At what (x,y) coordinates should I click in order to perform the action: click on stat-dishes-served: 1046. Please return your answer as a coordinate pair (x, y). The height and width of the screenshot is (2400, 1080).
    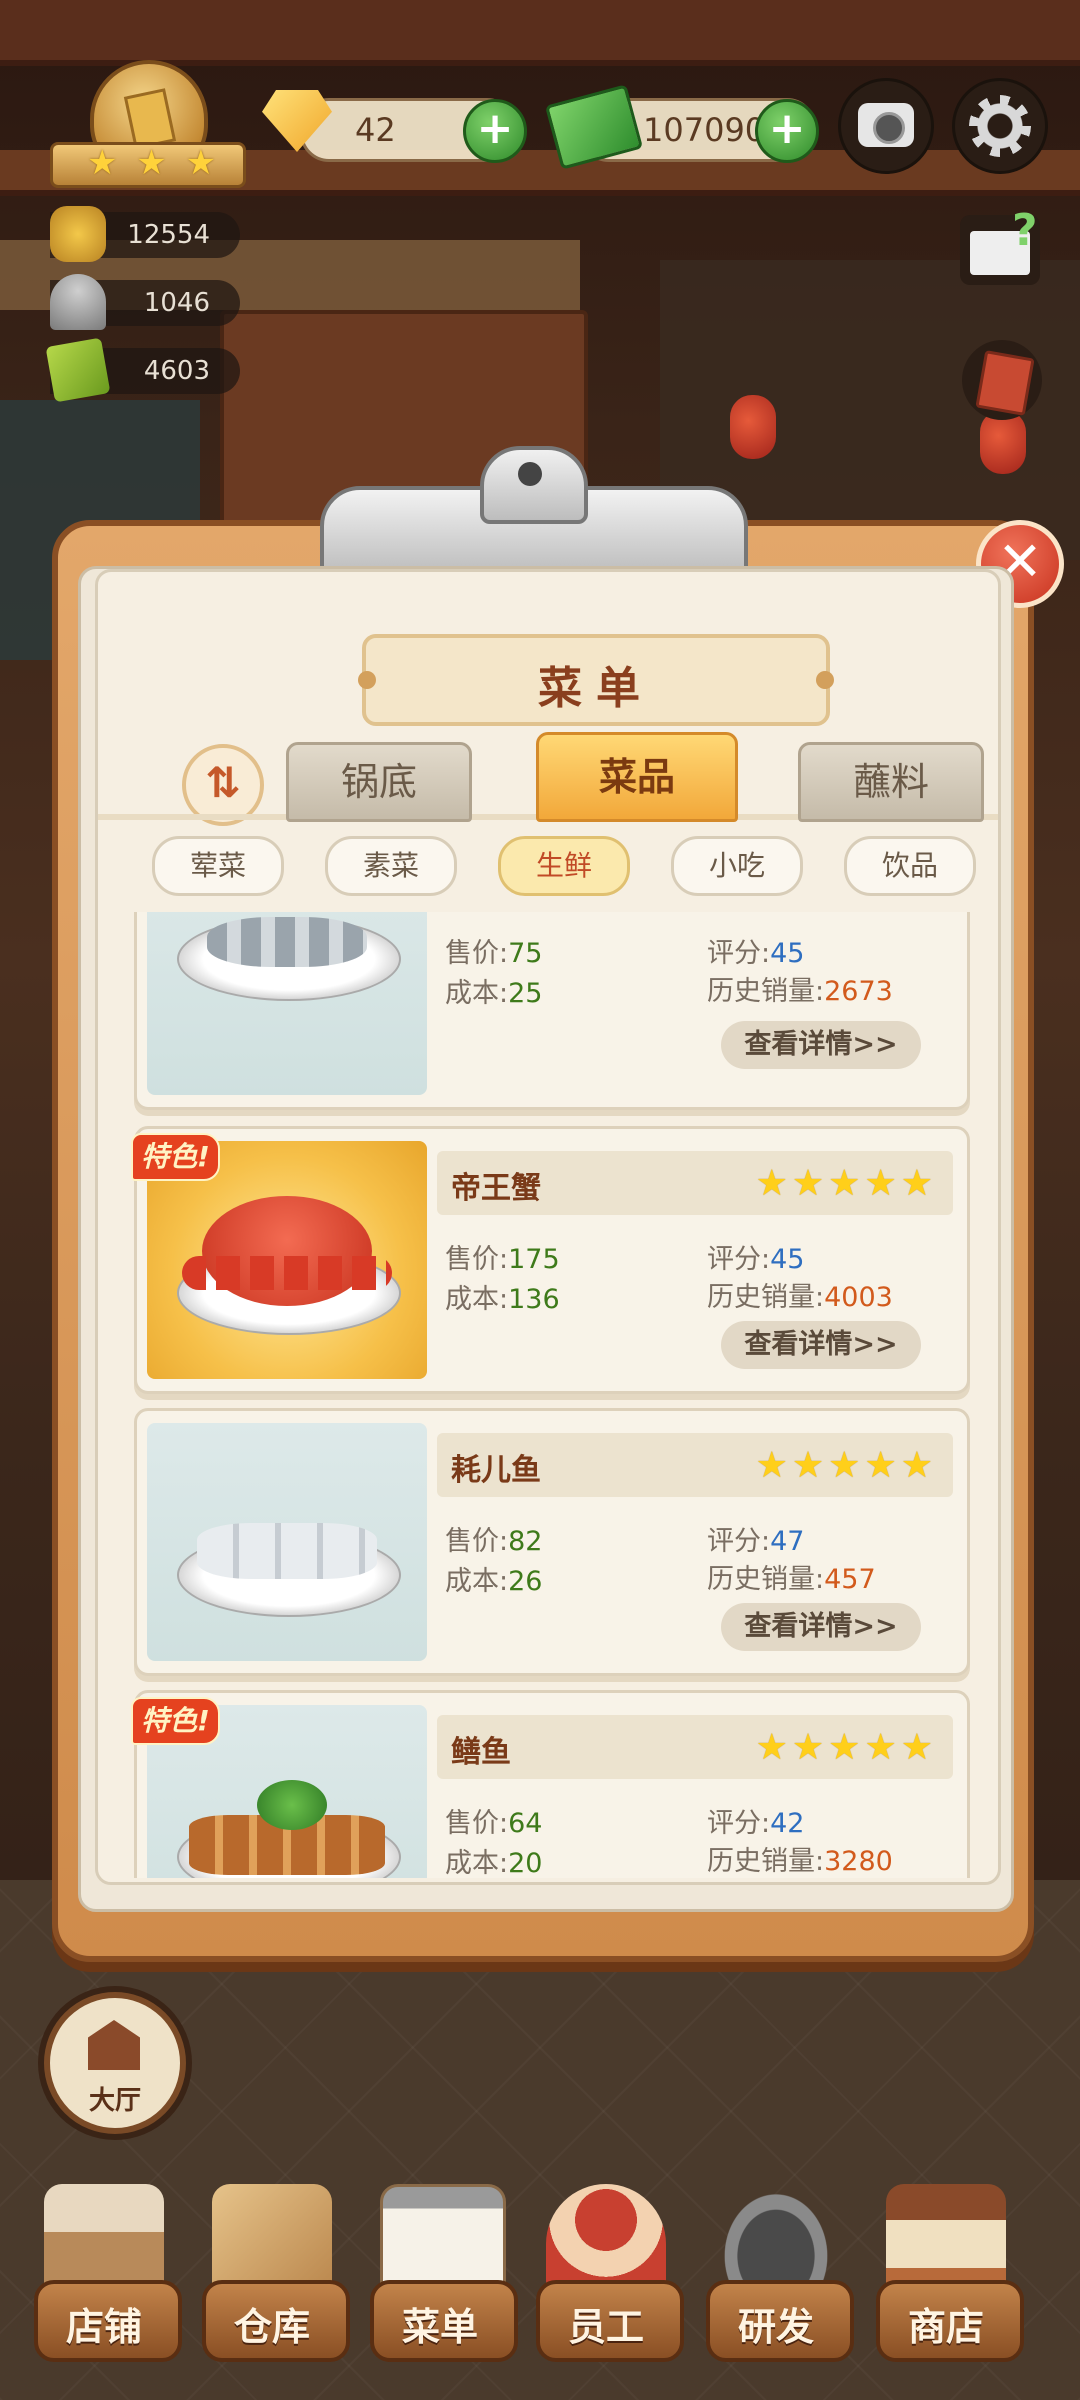
    Looking at the image, I should click on (145, 302).